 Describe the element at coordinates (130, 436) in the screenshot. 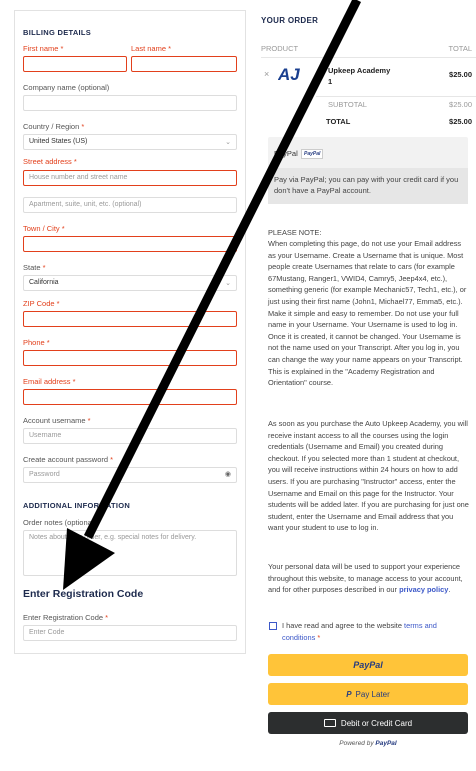

I see `username-field: Username` at that location.